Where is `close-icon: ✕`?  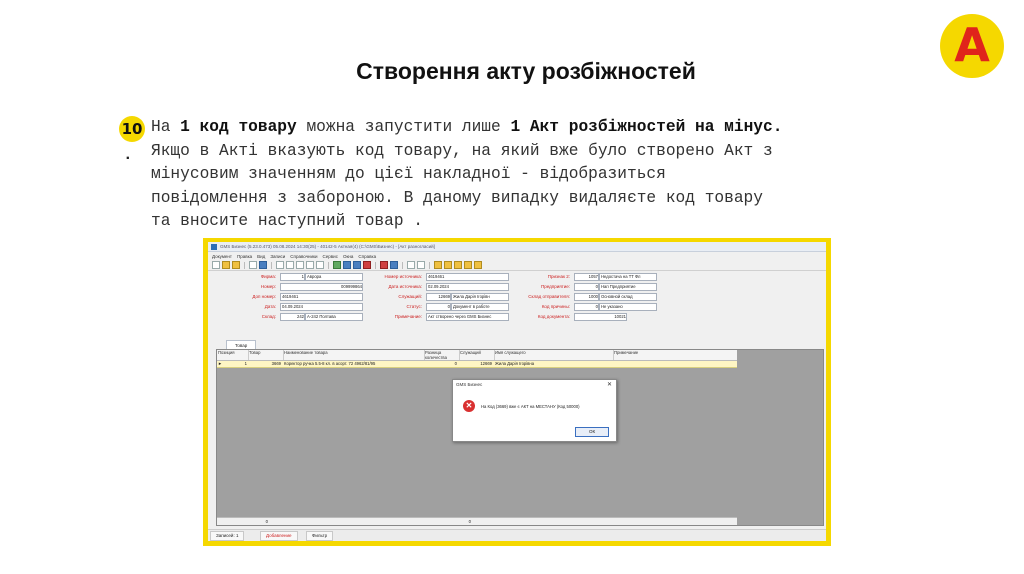
close-icon: ✕ is located at coordinates (609, 384).